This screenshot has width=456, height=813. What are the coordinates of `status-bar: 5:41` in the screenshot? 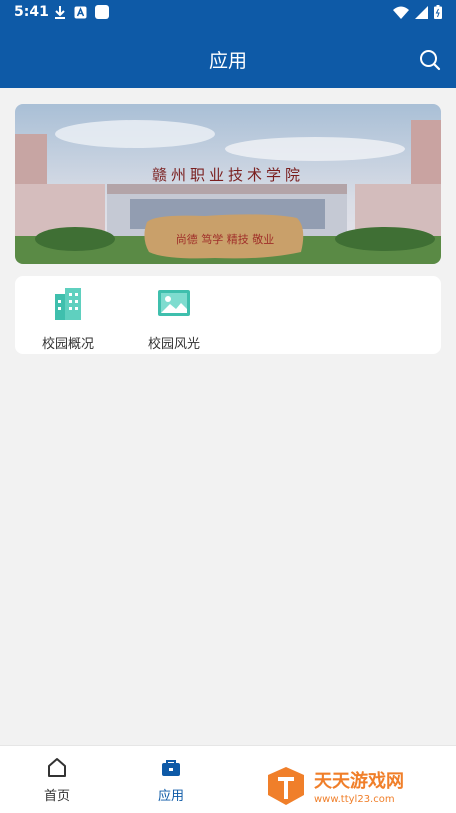 It's located at (228, 13).